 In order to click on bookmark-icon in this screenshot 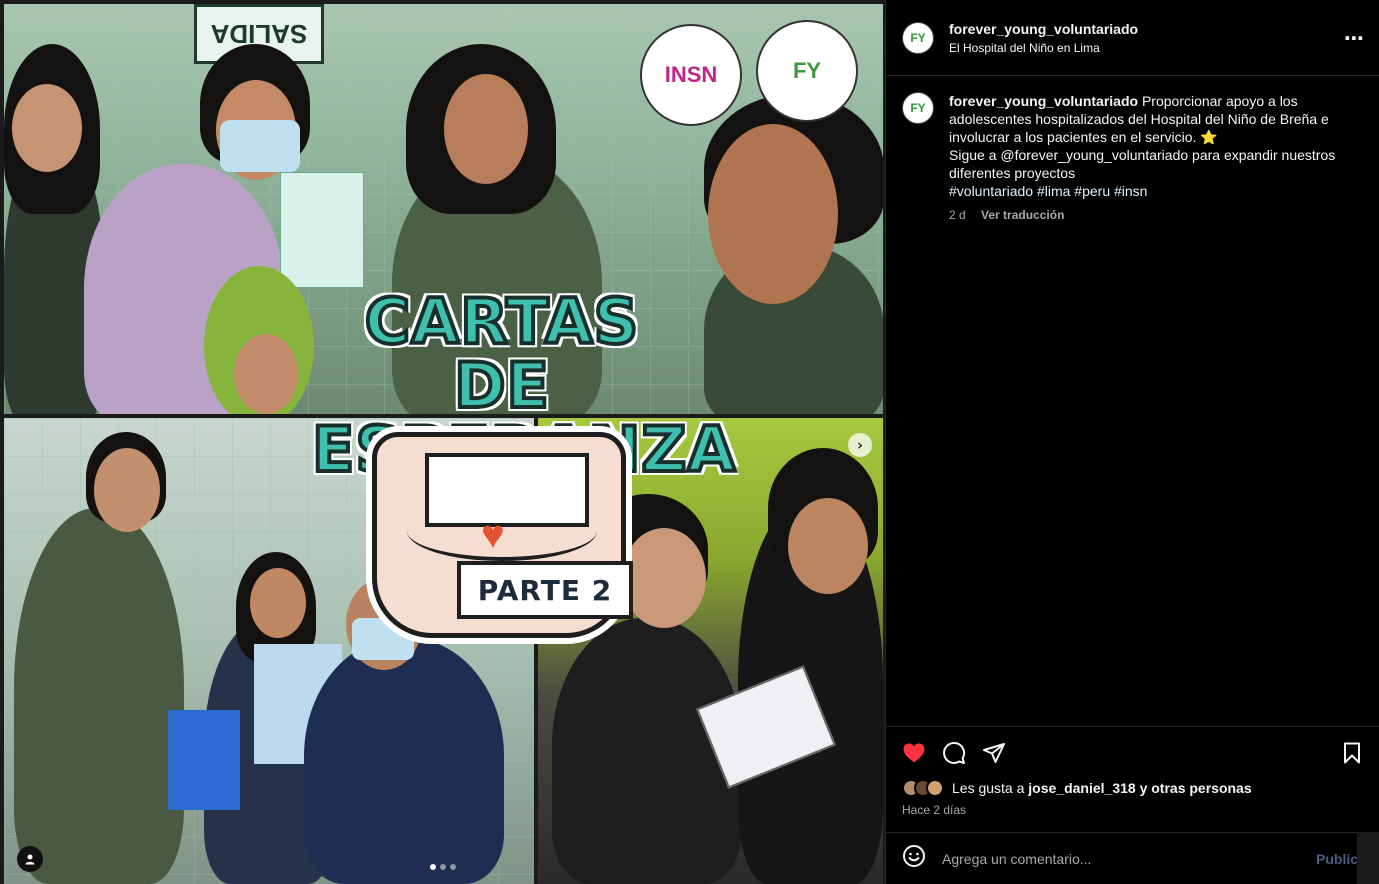, I will do `click(1352, 753)`.